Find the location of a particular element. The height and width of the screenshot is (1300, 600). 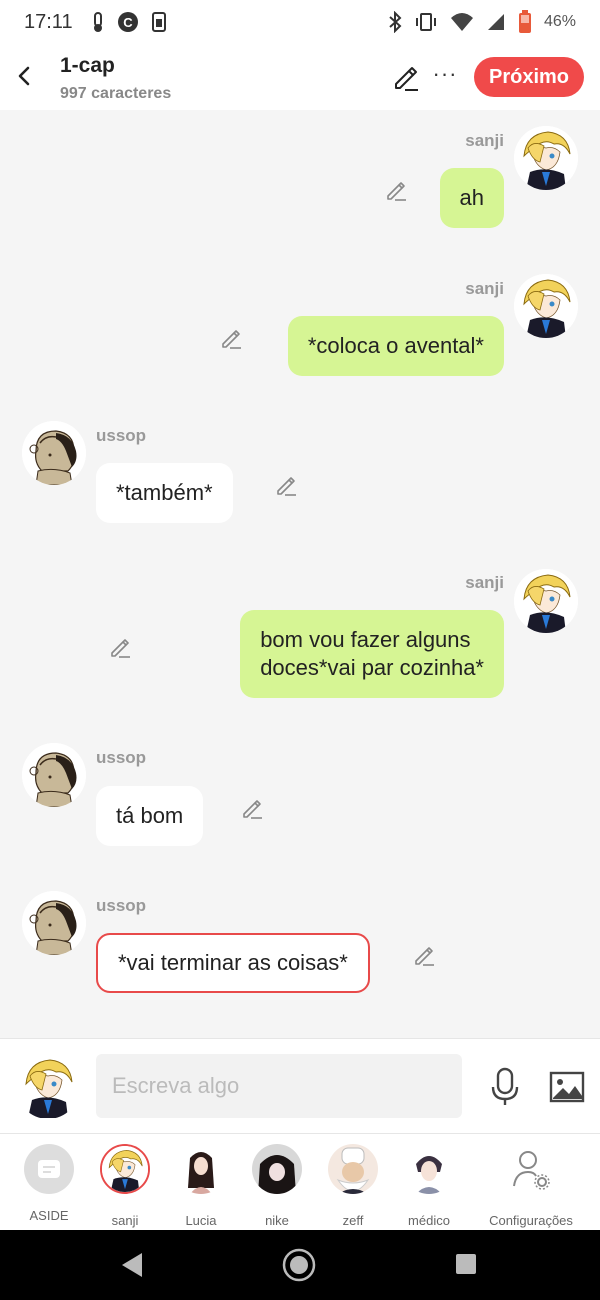

battery-icon is located at coordinates (524, 21).